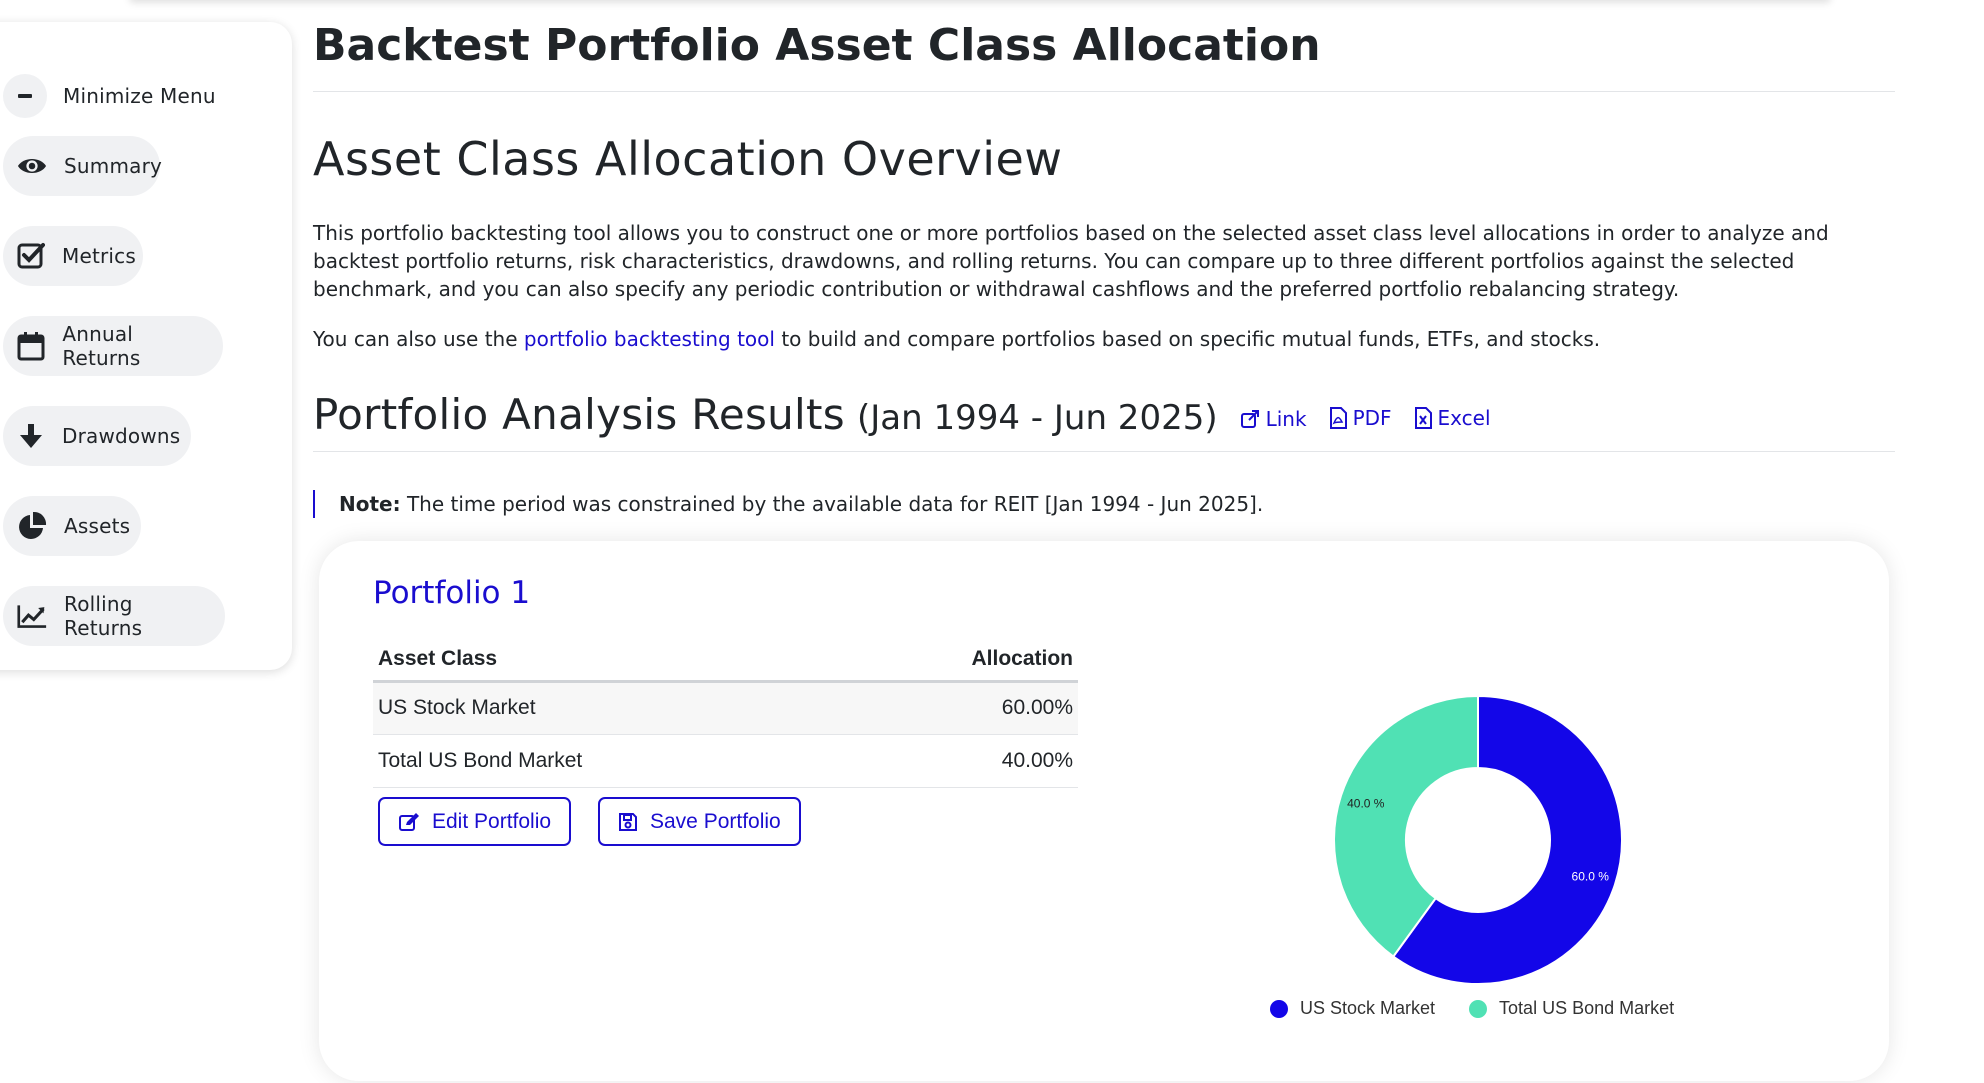 The image size is (1984, 1083). What do you see at coordinates (32, 526) in the screenshot?
I see `pie-chart-icon` at bounding box center [32, 526].